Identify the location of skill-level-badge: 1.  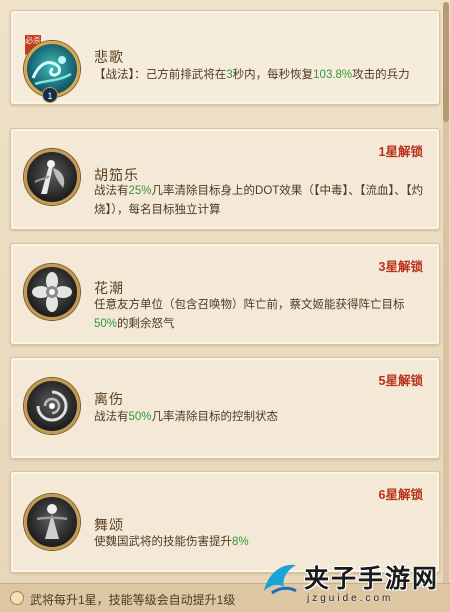
(50, 95).